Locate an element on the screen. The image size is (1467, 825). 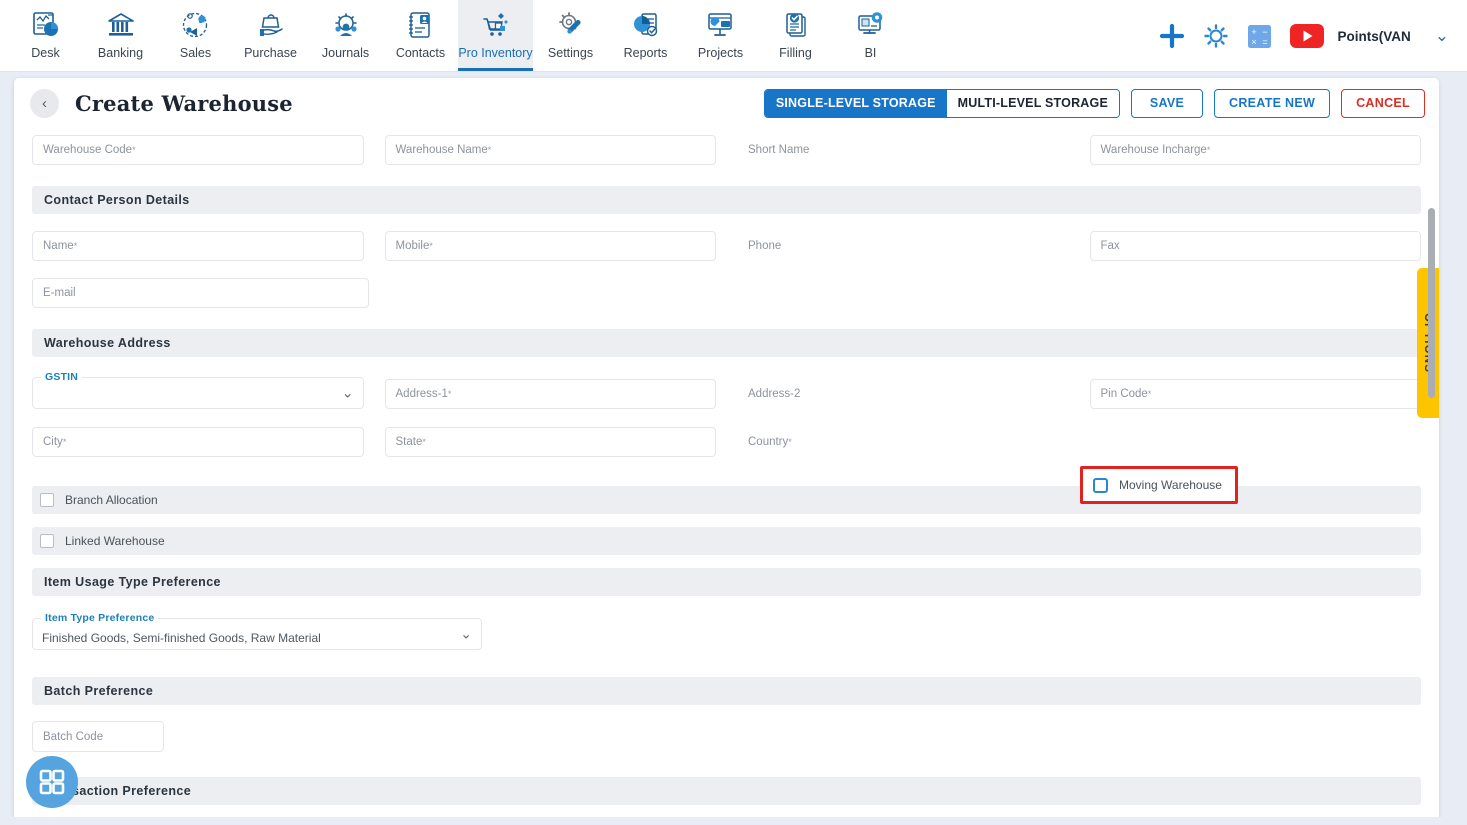
nav-item-journals: Journals is located at coordinates (345, 35).